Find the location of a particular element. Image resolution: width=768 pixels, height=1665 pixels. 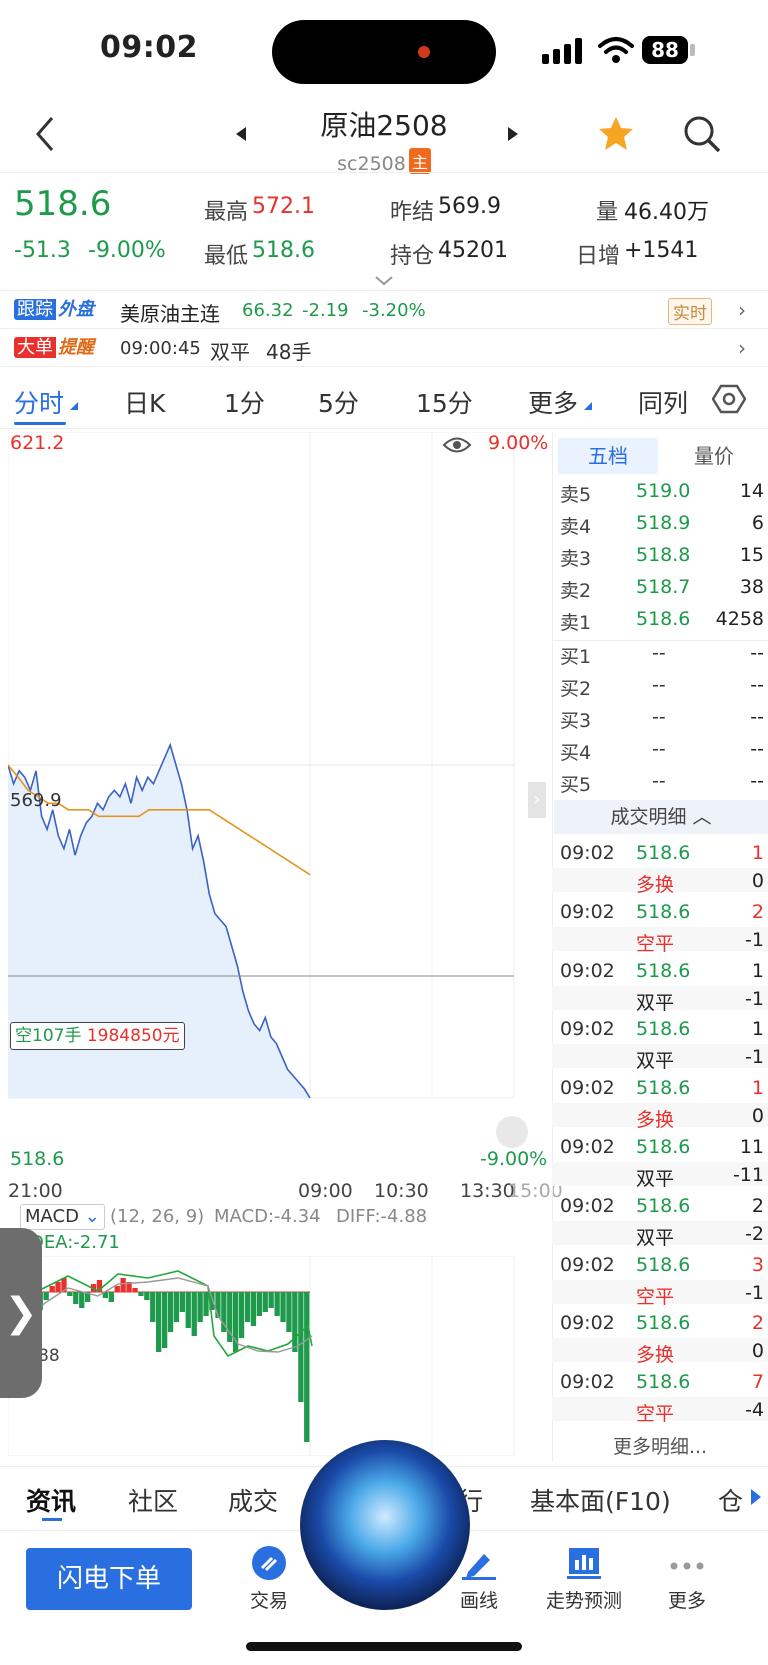

ask-vol: 15 is located at coordinates (751, 555).